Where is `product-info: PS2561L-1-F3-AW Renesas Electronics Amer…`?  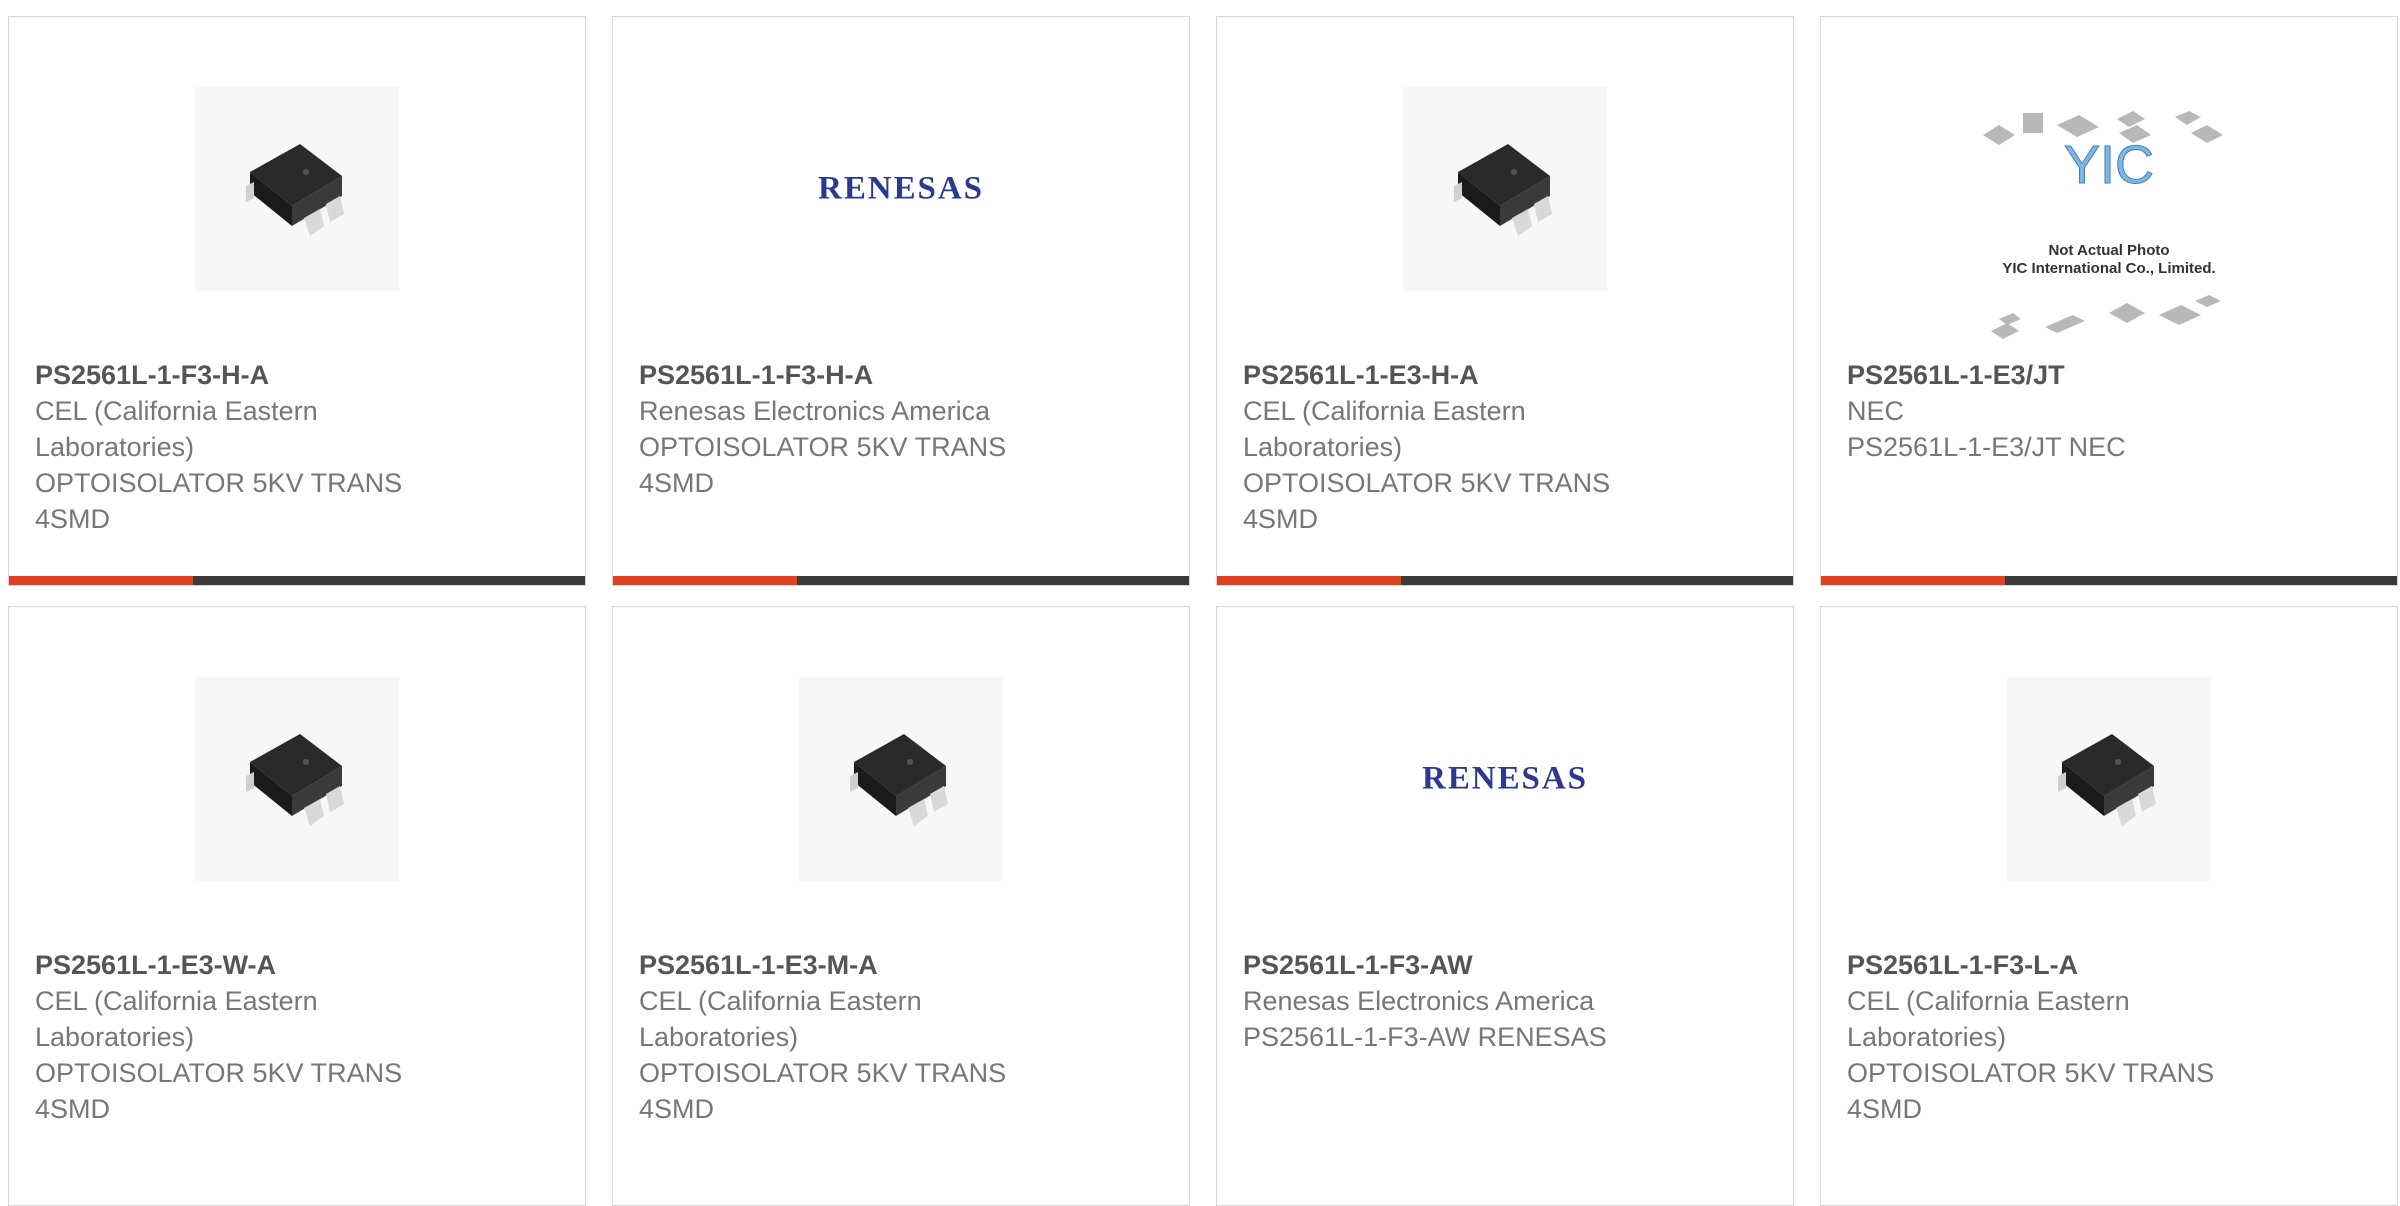
product-info: PS2561L-1-F3-AW Renesas Electronics Amer… is located at coordinates (1508, 1001).